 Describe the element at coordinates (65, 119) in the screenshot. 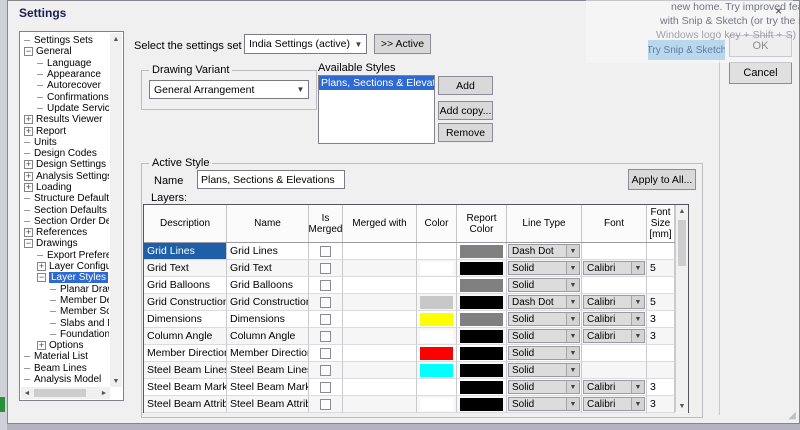

I see `tree-item: + Results Viewer` at that location.